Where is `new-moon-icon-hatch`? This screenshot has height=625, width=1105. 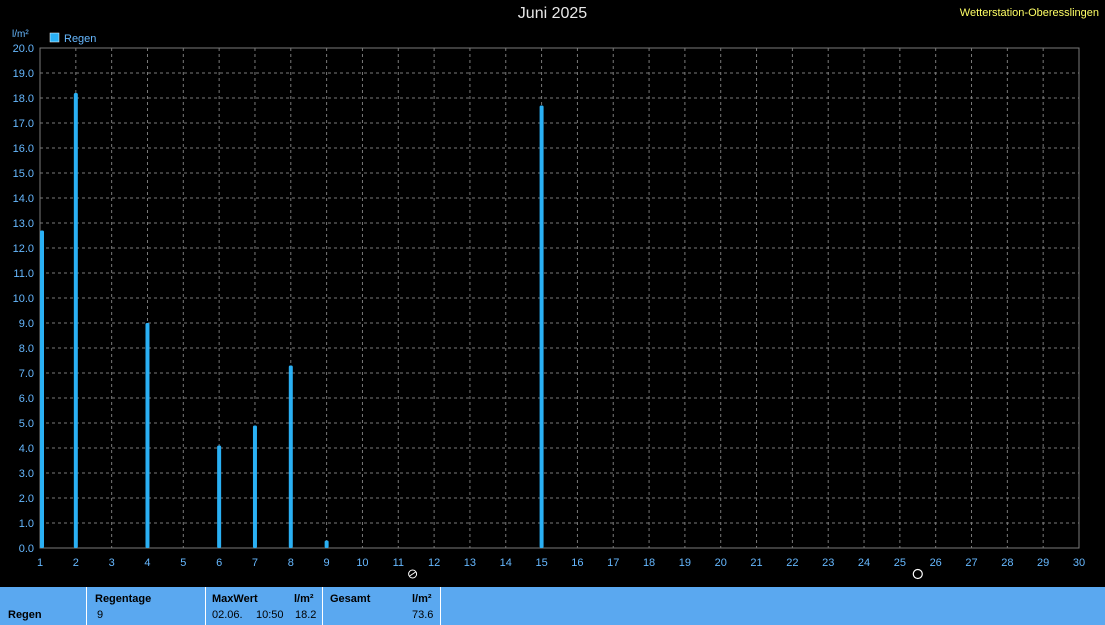 new-moon-icon-hatch is located at coordinates (412, 574).